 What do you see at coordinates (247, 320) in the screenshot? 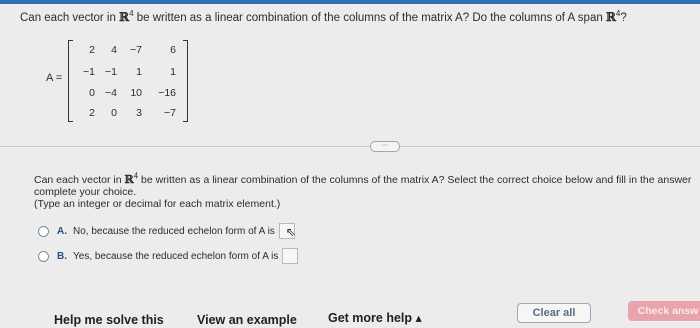
I see `view-example-link: View an example` at bounding box center [247, 320].